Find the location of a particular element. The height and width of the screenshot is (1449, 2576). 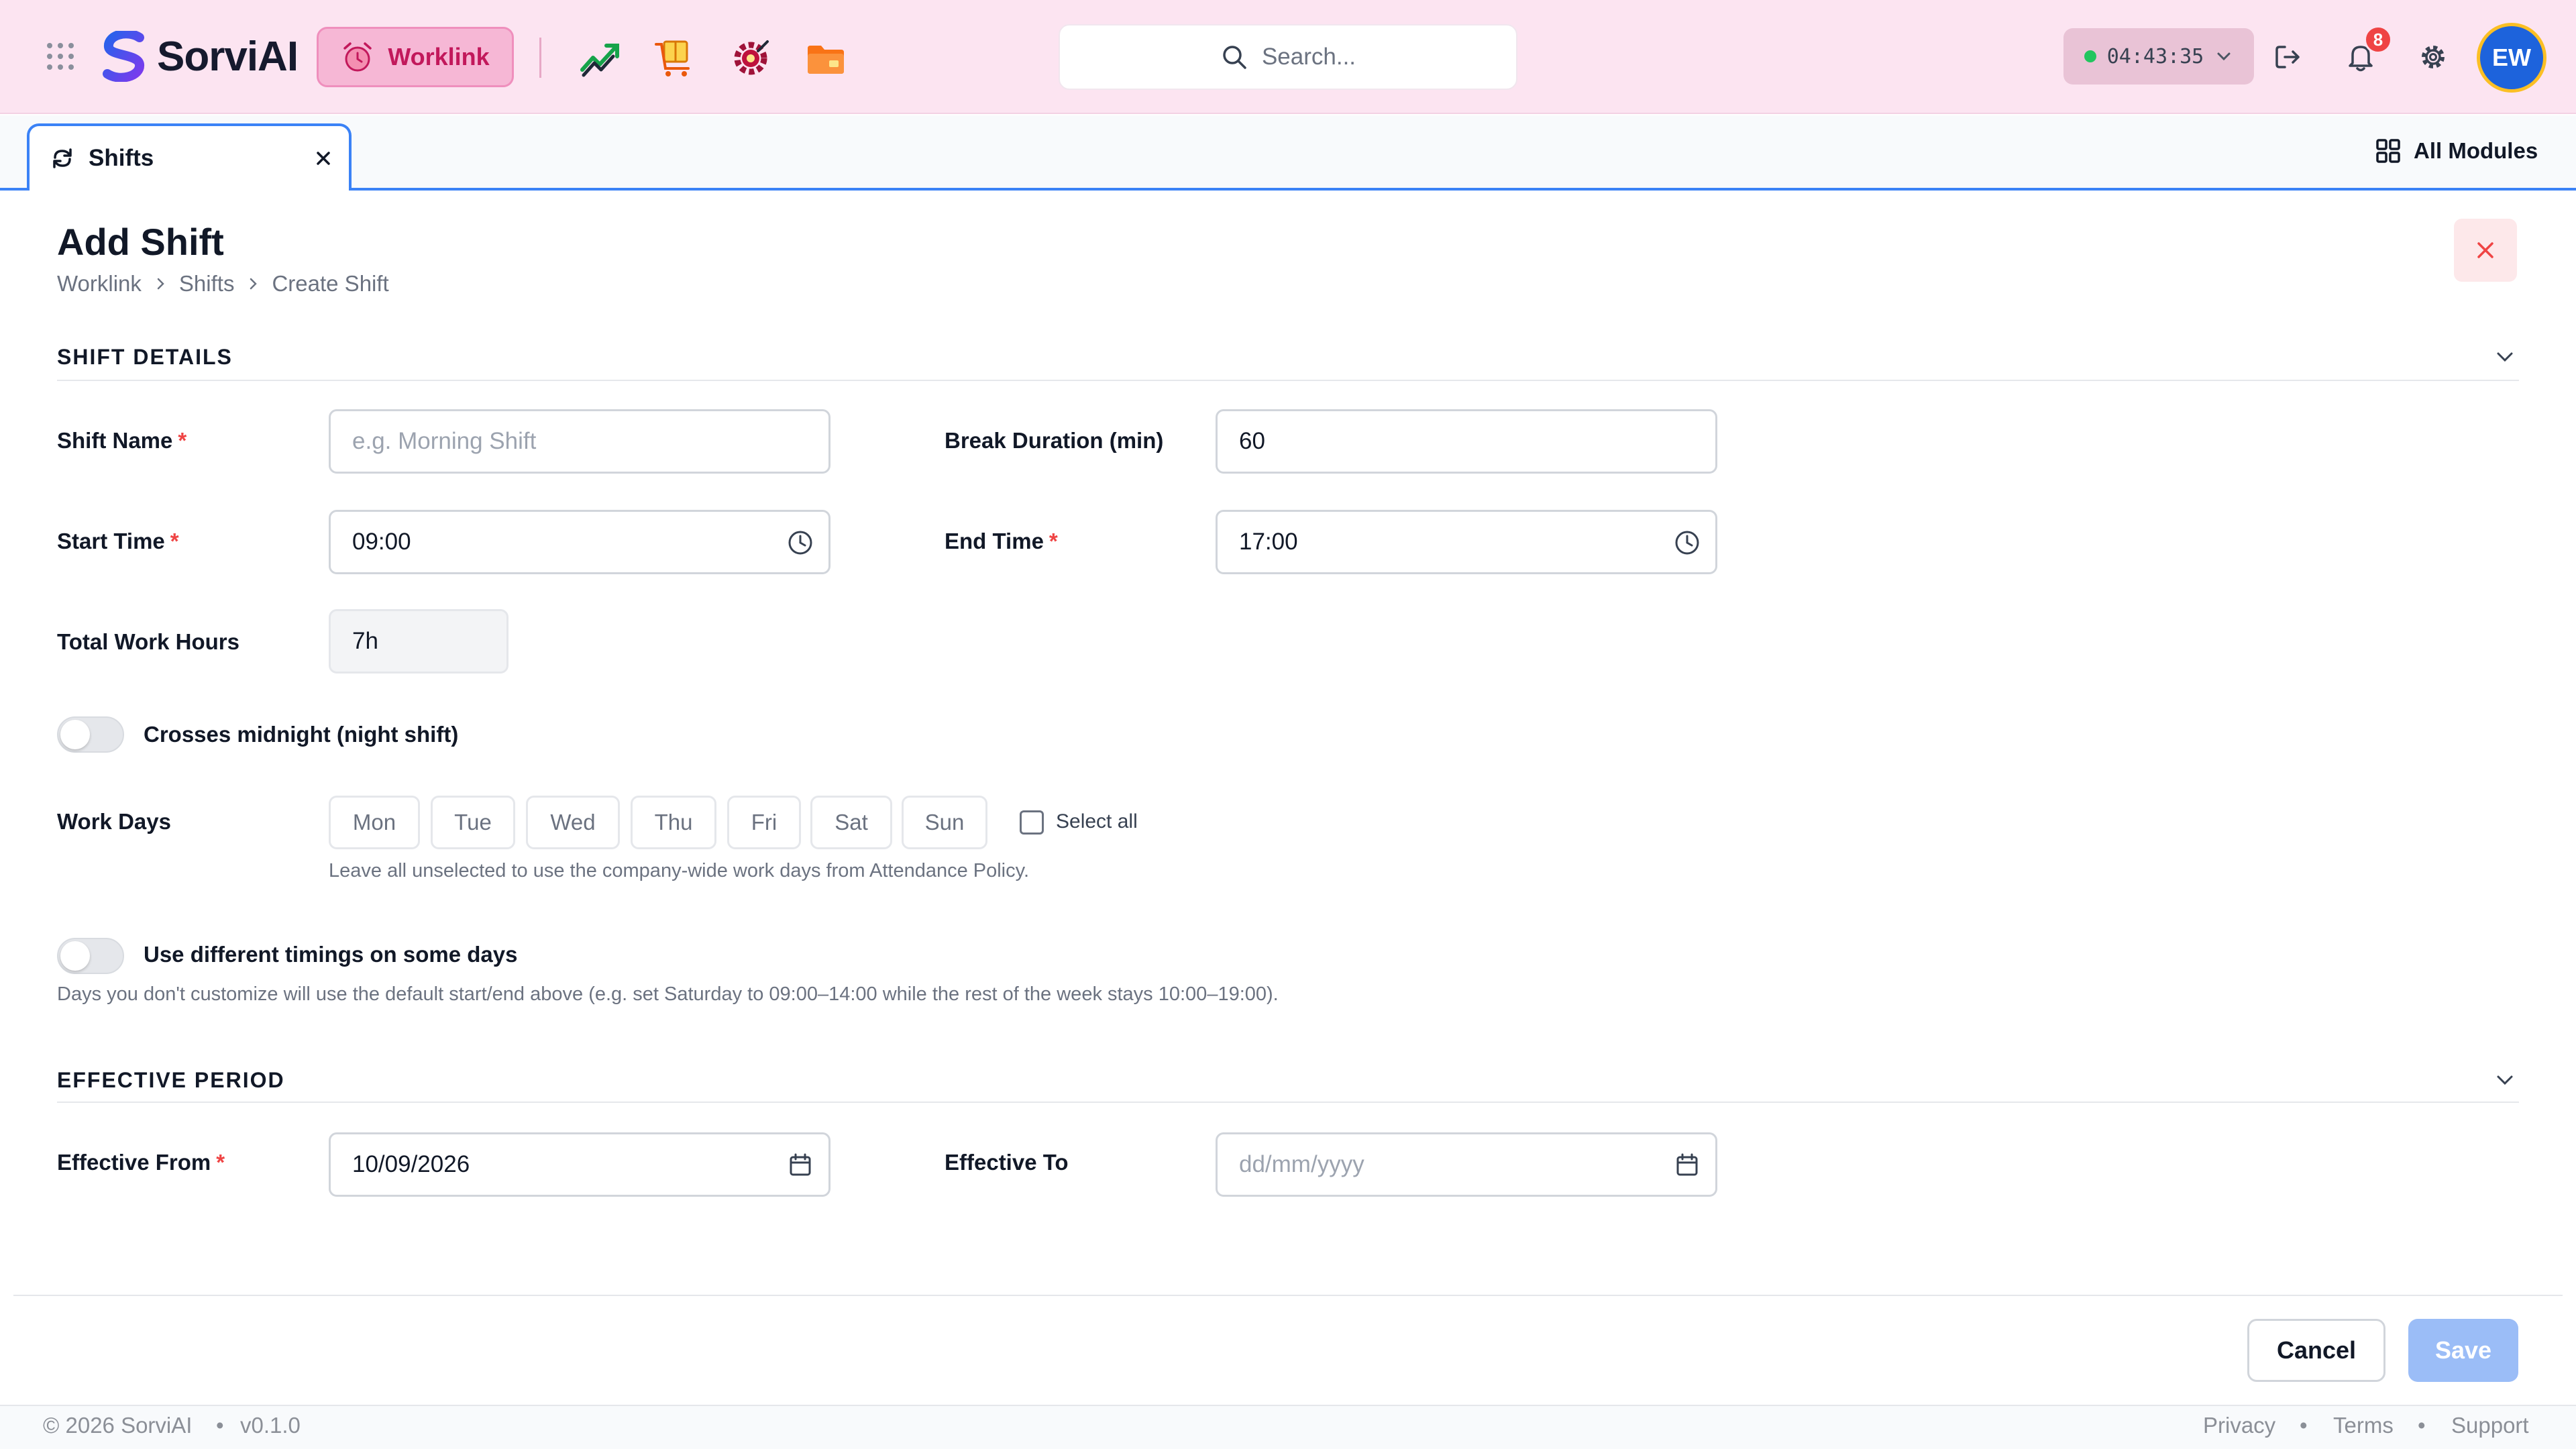

worklink-module-chip: Worklink is located at coordinates (415, 57).